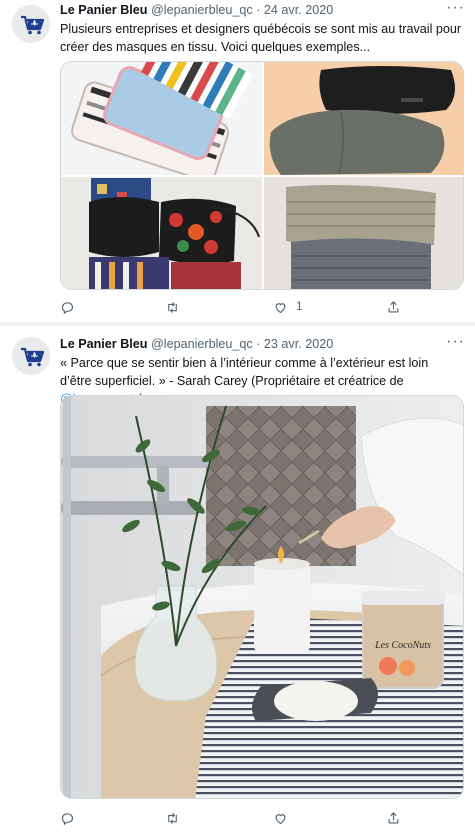  What do you see at coordinates (299, 307) in the screenshot?
I see `like-count: 1` at bounding box center [299, 307].